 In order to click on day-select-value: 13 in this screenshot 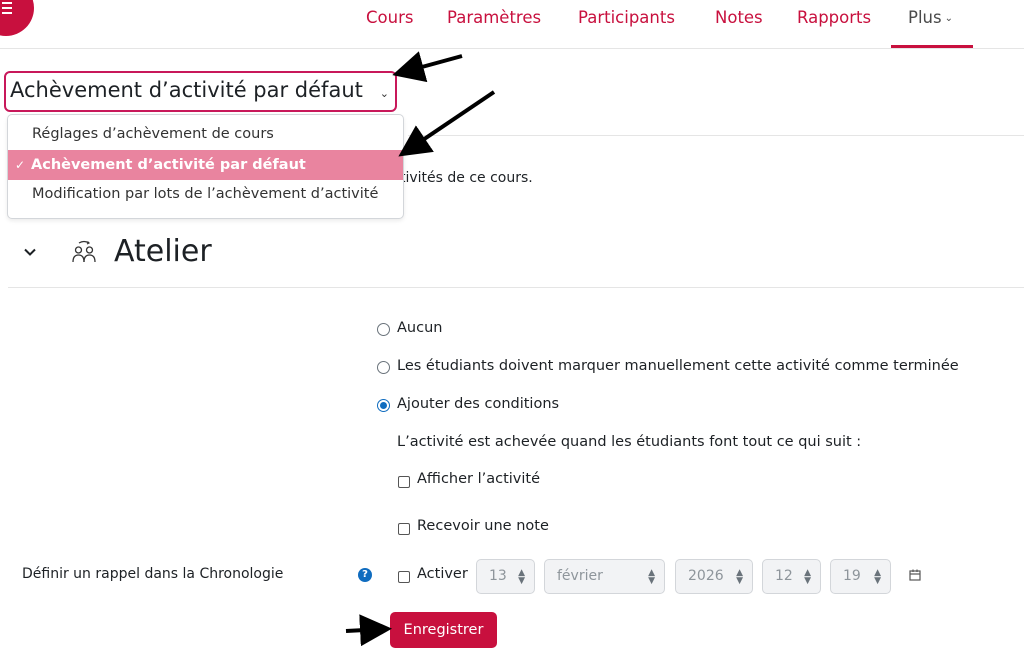, I will do `click(498, 576)`.